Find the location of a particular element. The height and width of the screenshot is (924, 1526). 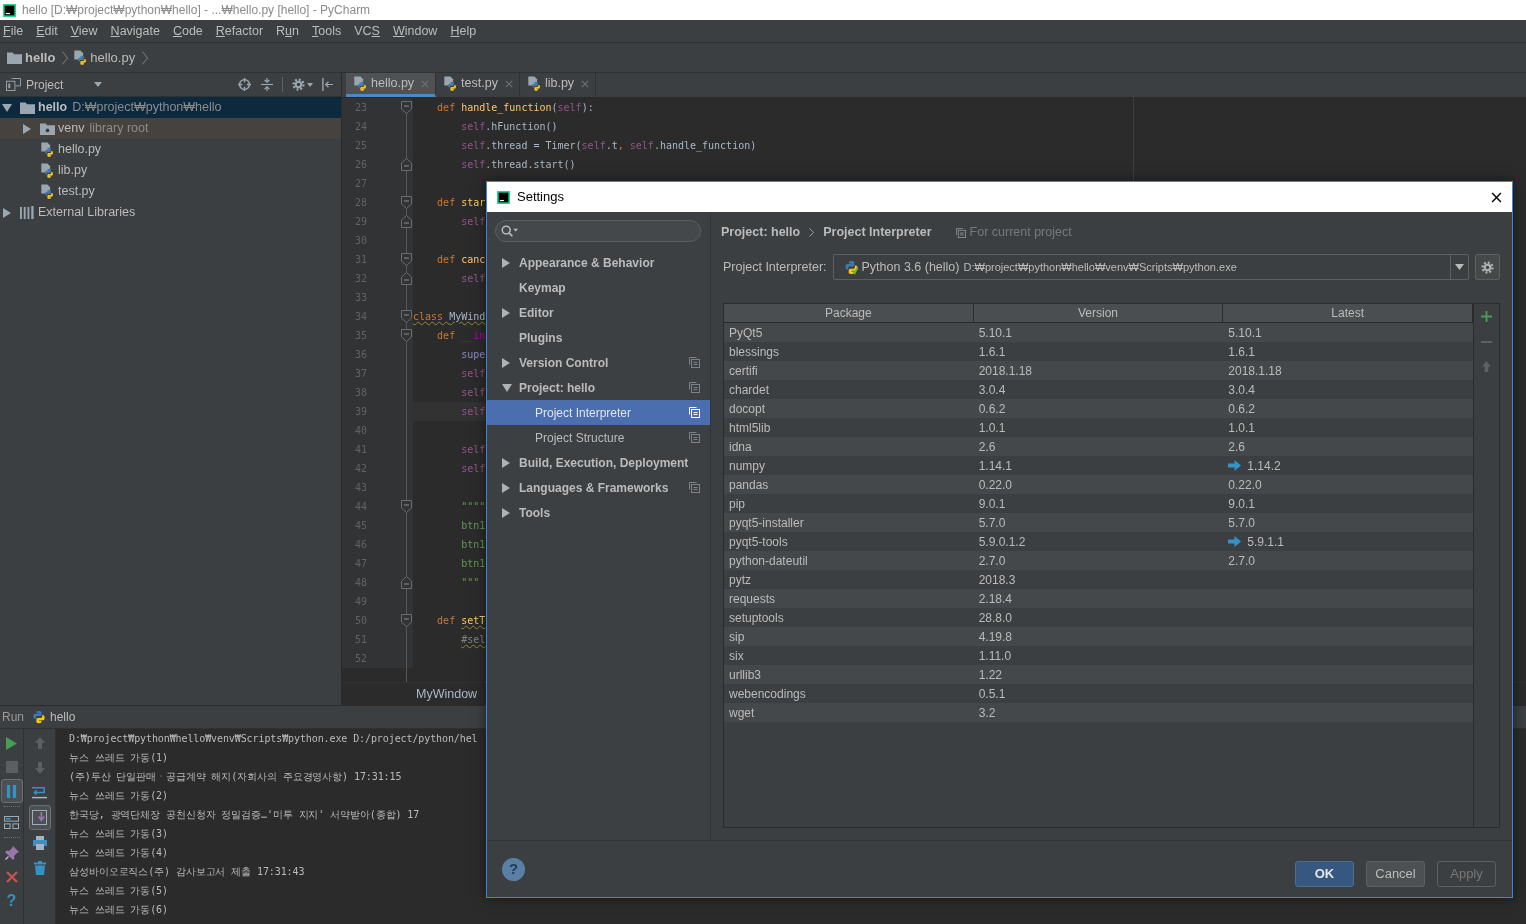

plus-icon is located at coordinates (1486, 316).